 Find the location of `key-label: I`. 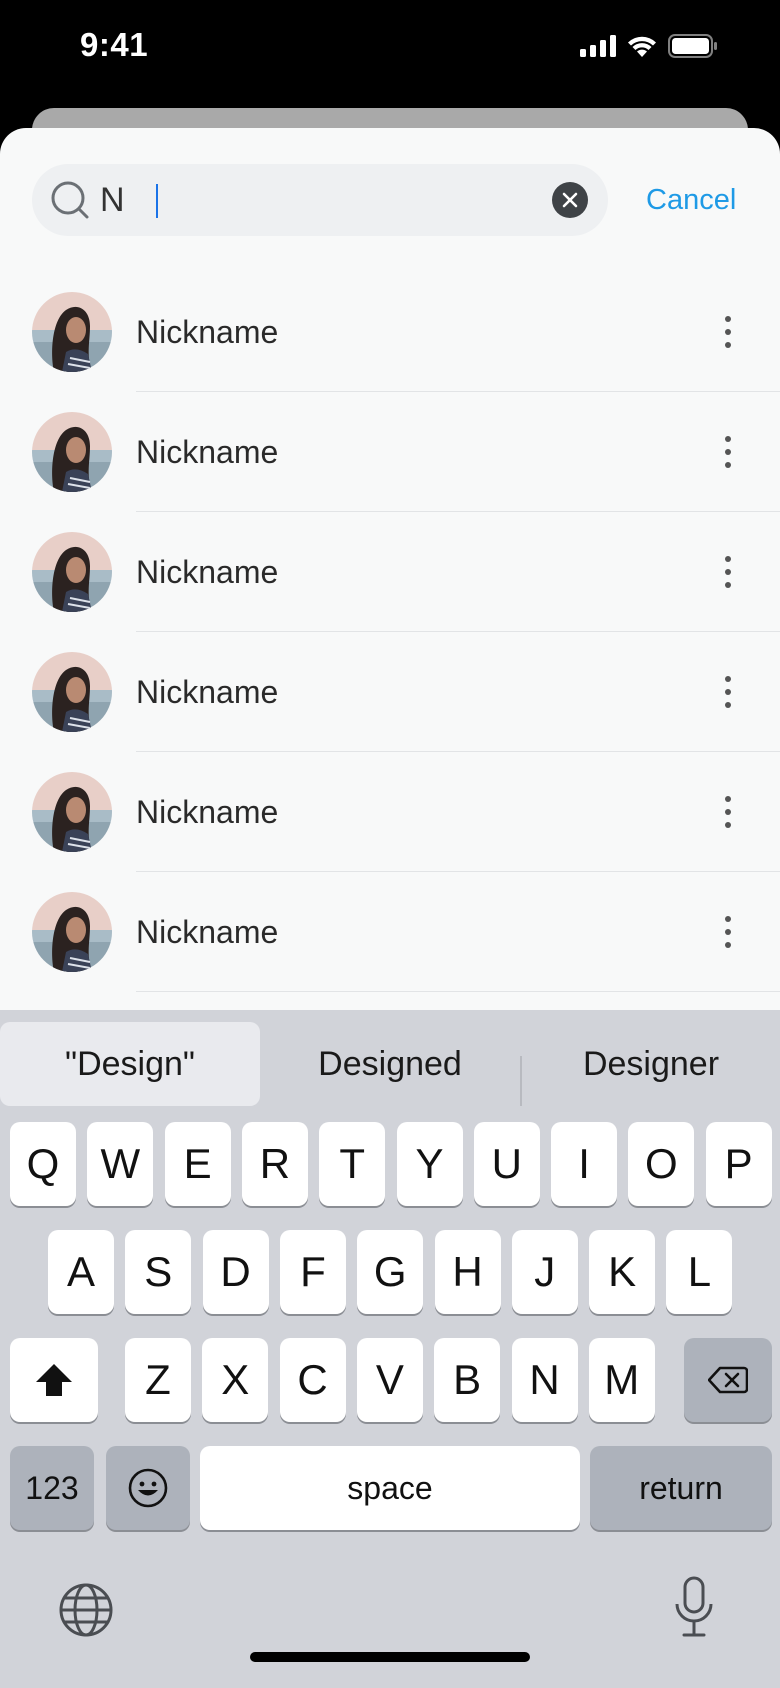

key-label: I is located at coordinates (584, 1163).